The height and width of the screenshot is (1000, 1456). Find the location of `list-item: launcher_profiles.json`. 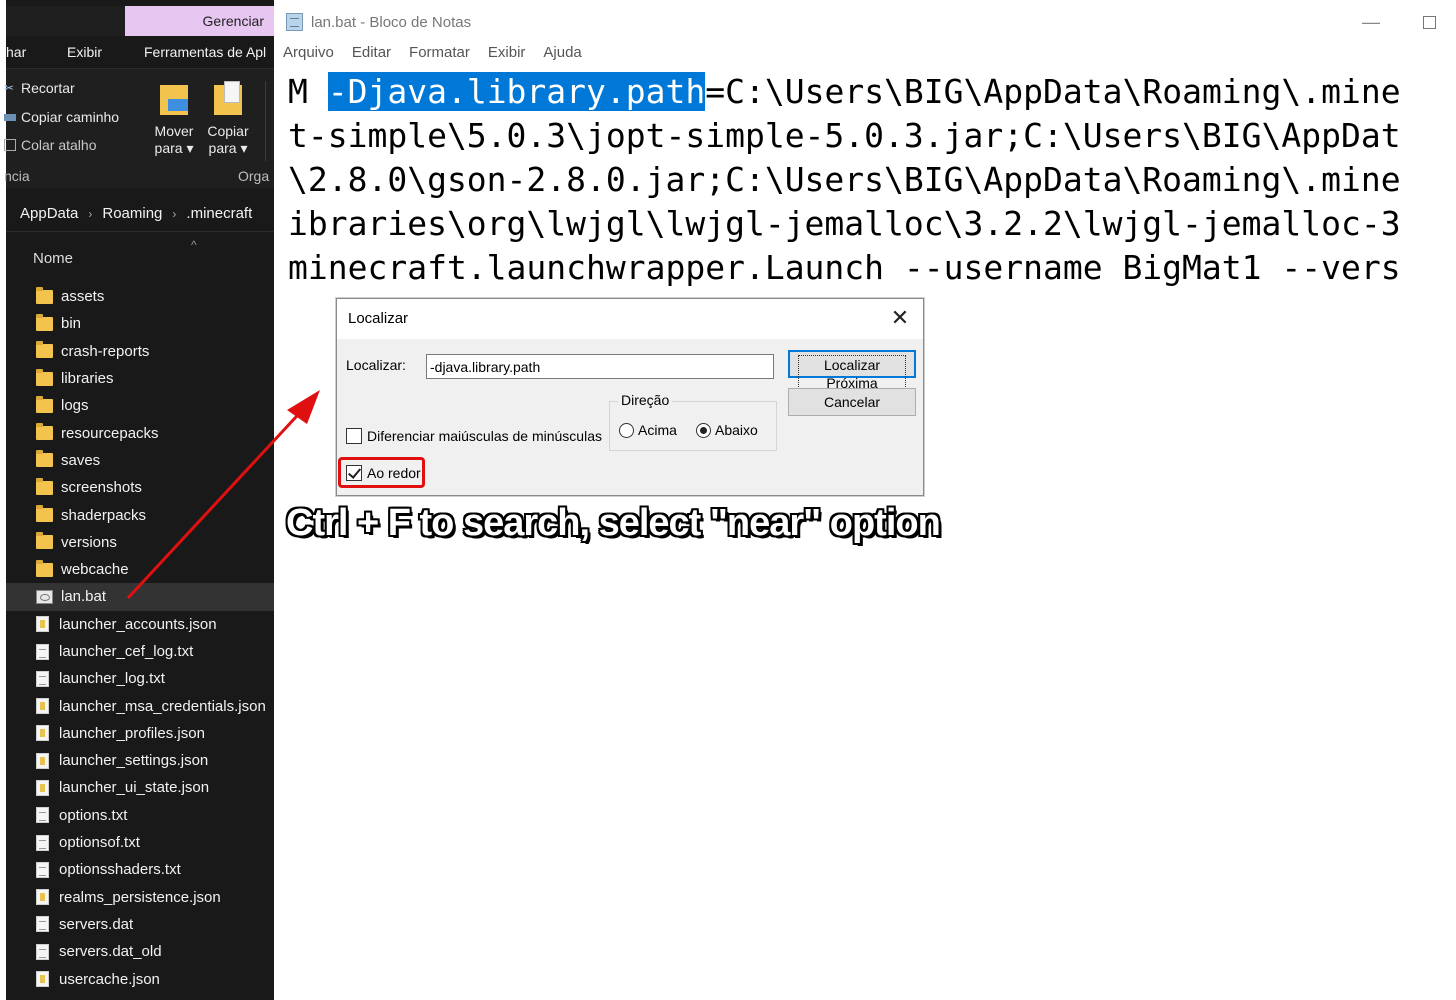

list-item: launcher_profiles.json is located at coordinates (140, 733).